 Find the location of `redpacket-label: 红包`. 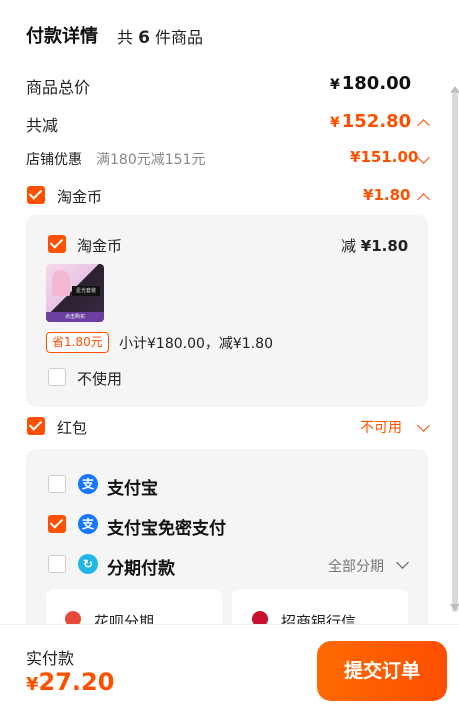

redpacket-label: 红包 is located at coordinates (72, 428).